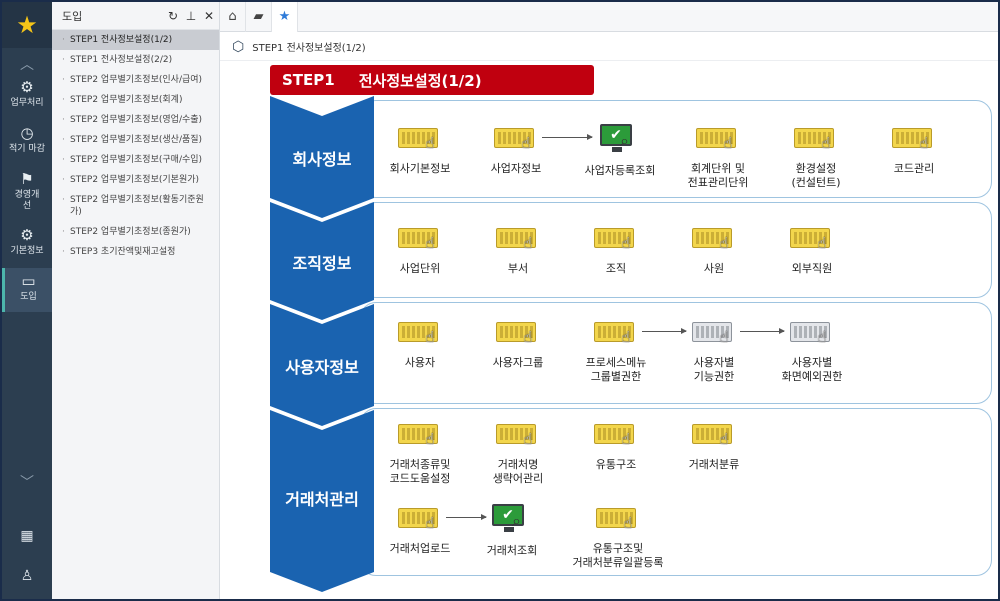 Image resolution: width=1000 pixels, height=601 pixels. Describe the element at coordinates (209, 16) in the screenshot. I see `close-icon: ✕` at that location.